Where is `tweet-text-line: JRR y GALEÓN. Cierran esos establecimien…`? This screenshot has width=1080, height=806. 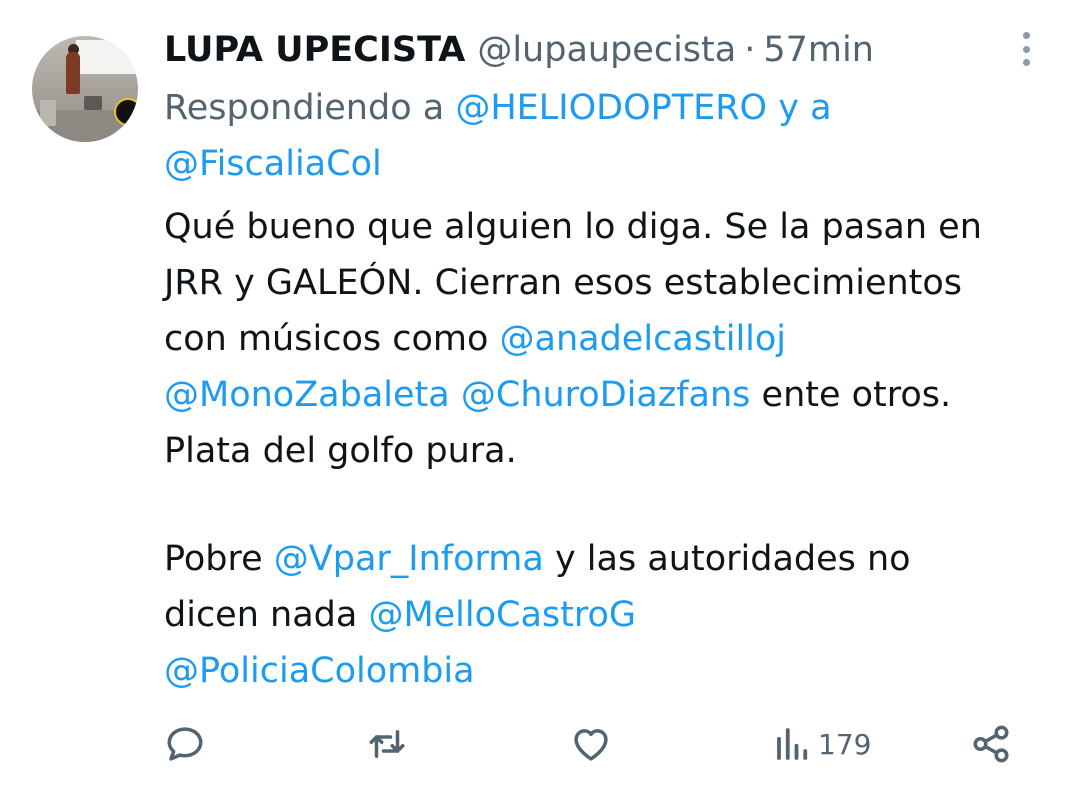 tweet-text-line: JRR y GALEÓN. Cierran esos establecimien… is located at coordinates (614, 283).